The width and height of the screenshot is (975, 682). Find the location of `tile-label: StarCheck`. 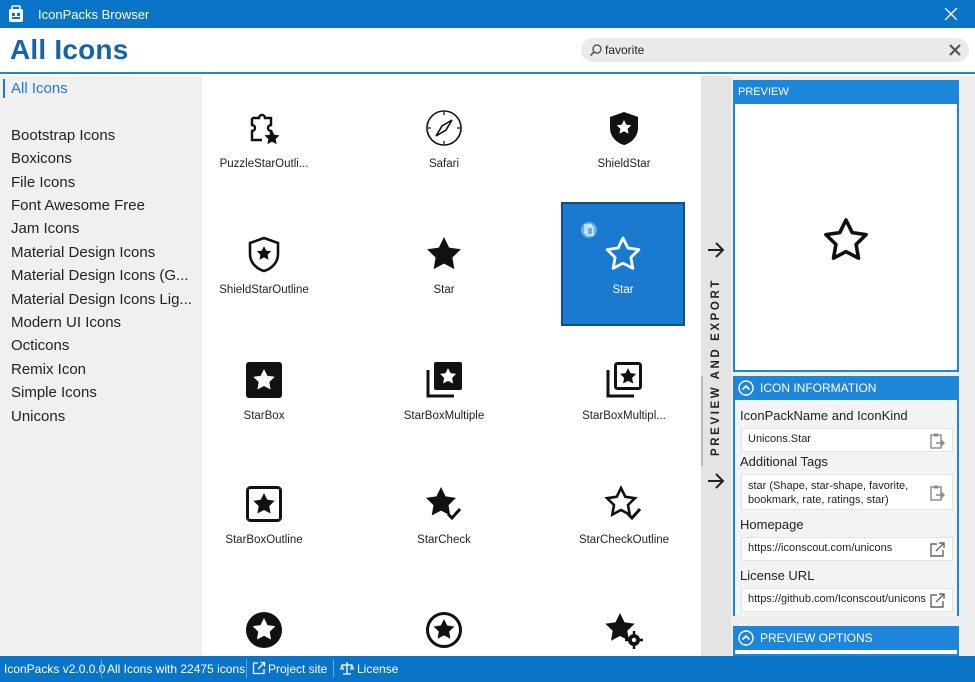

tile-label: StarCheck is located at coordinates (444, 540).